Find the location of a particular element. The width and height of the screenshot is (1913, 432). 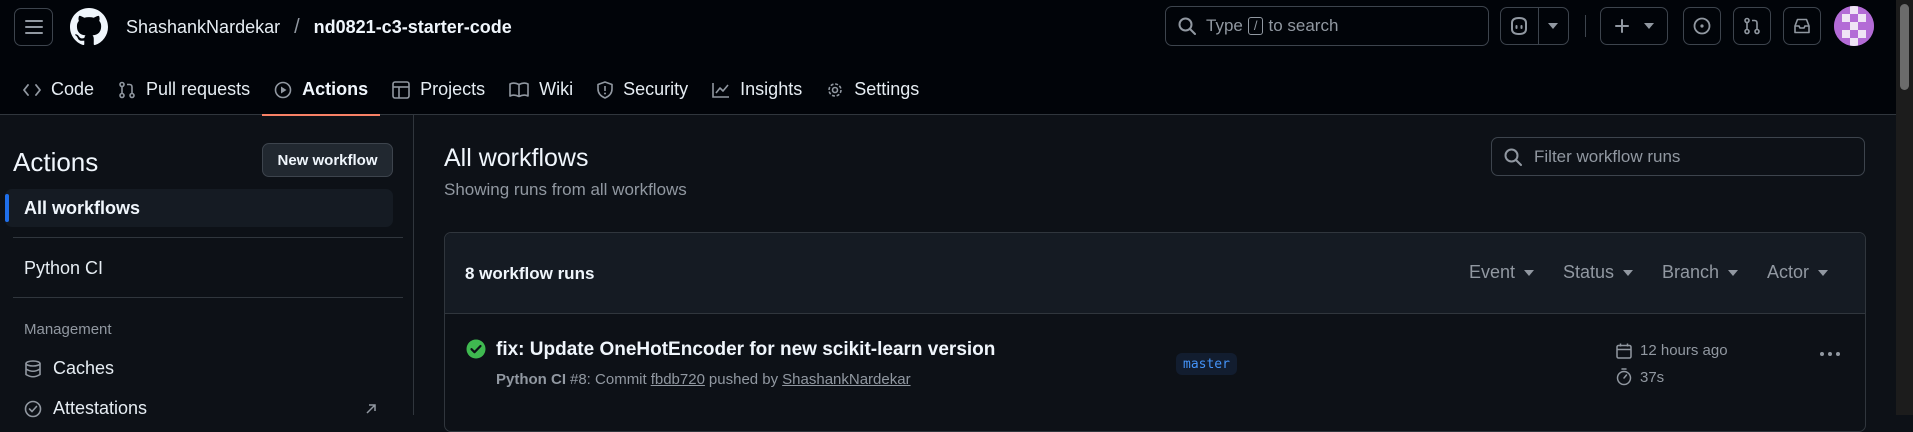

tab-label: Pull requests is located at coordinates (198, 89).